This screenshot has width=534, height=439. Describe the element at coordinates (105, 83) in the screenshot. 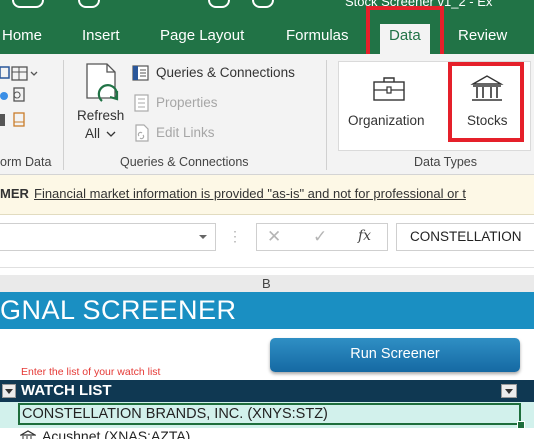

I see `refresh-all-icon` at that location.